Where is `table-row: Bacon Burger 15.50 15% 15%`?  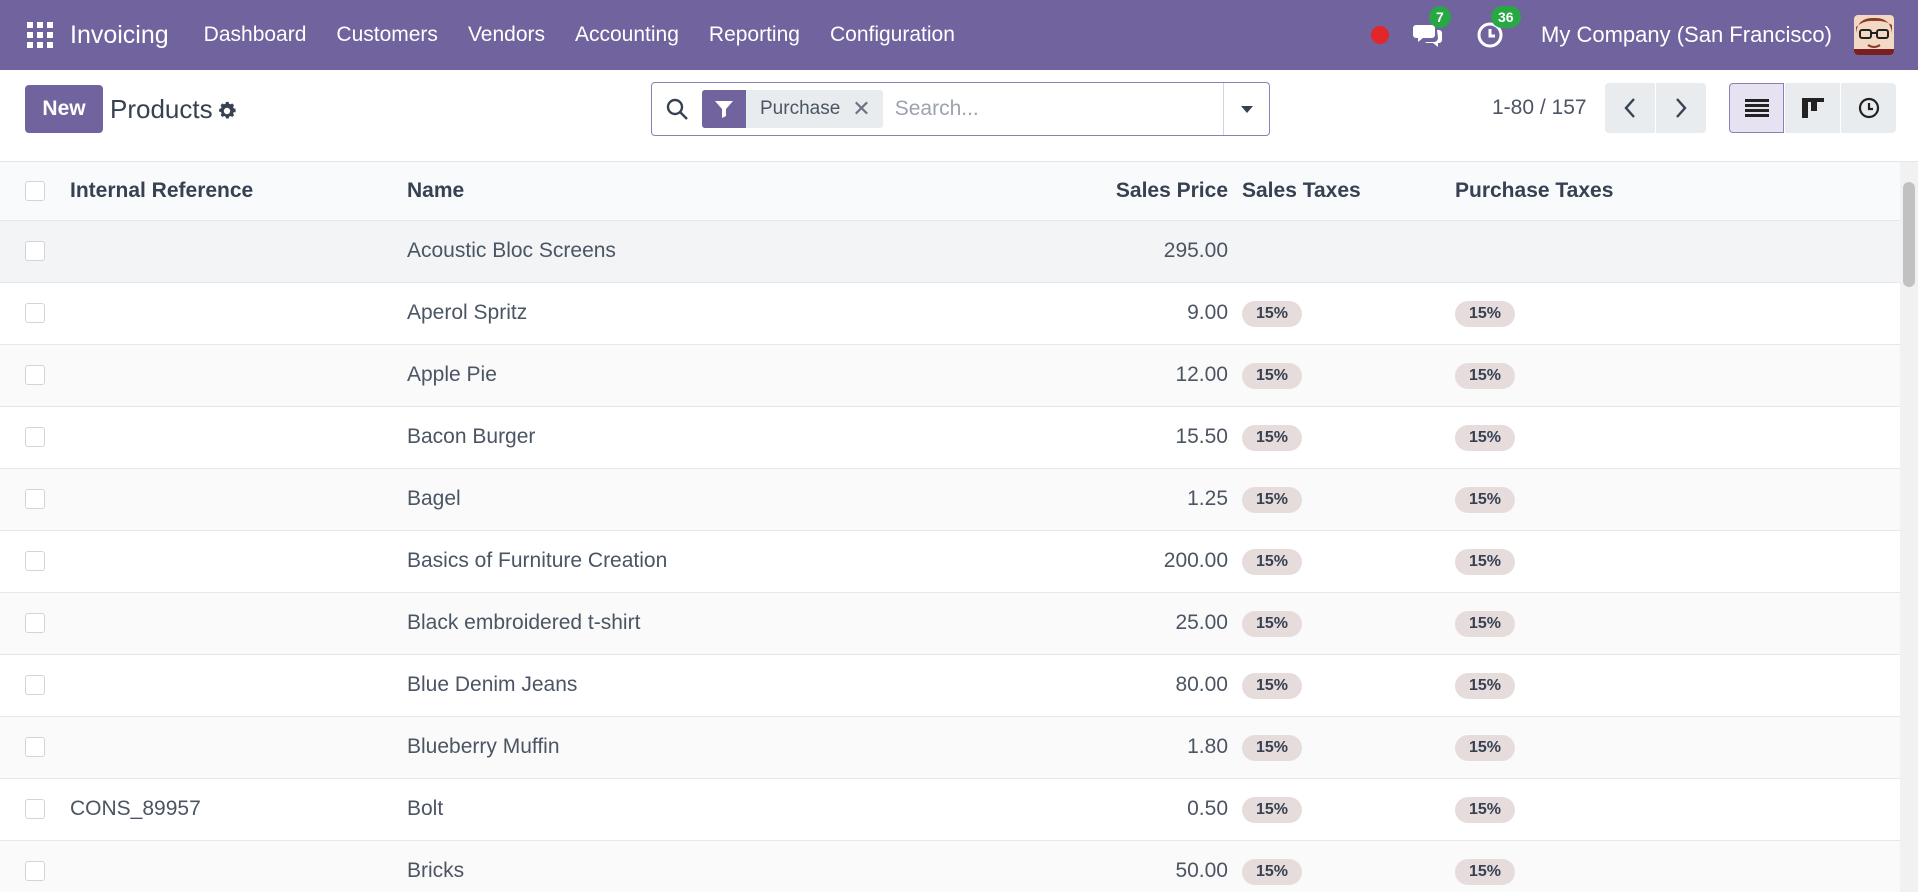
table-row: Bacon Burger 15.50 15% 15% is located at coordinates (950, 437).